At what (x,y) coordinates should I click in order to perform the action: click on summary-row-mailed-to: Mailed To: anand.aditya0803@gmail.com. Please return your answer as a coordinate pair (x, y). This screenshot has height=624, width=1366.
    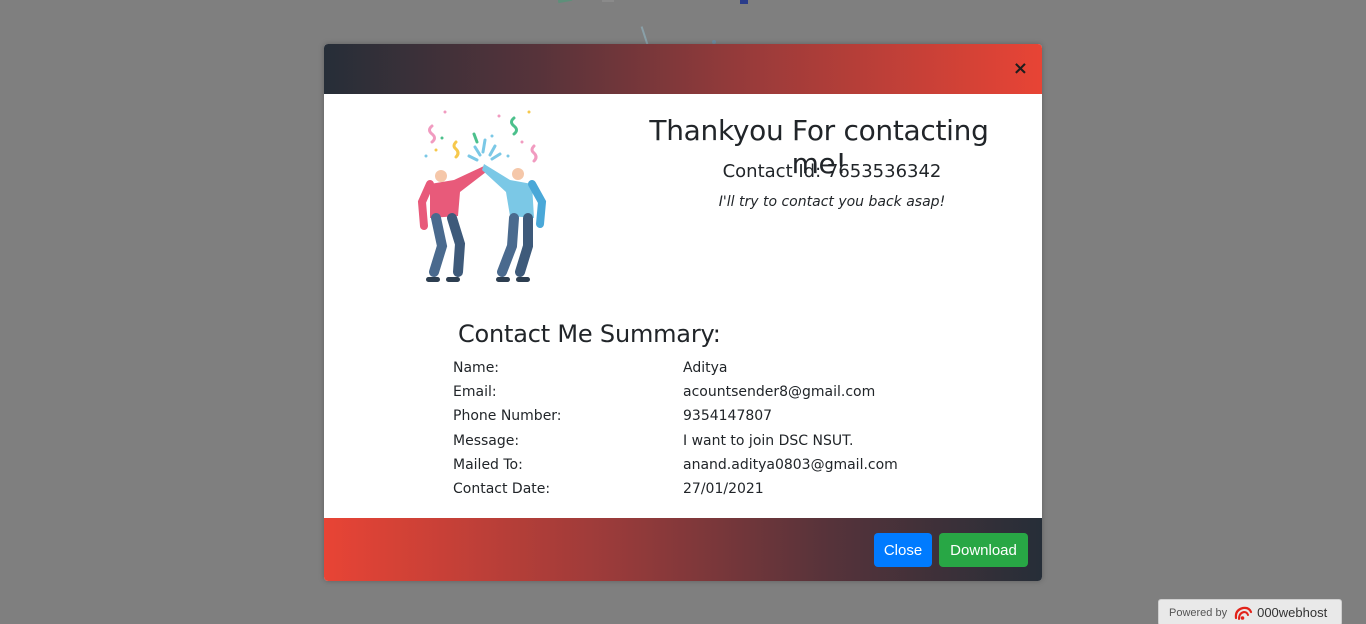
    Looking at the image, I should click on (683, 465).